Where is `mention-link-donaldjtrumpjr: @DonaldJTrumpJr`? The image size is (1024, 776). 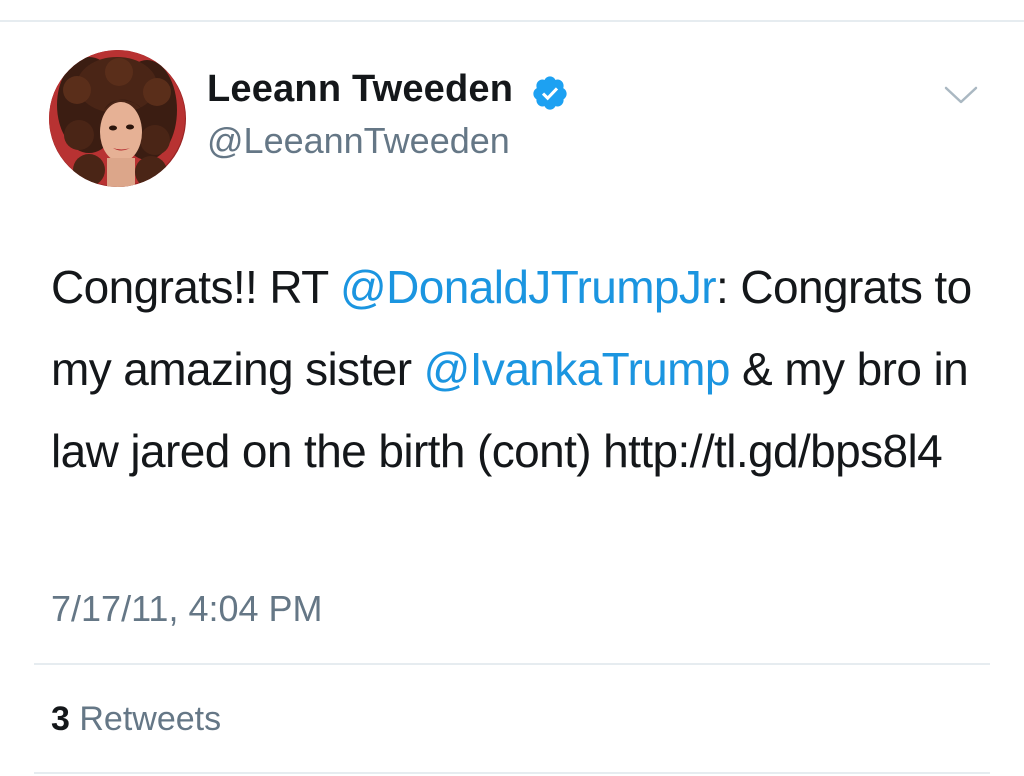 mention-link-donaldjtrumpjr: @DonaldJTrumpJr is located at coordinates (528, 287).